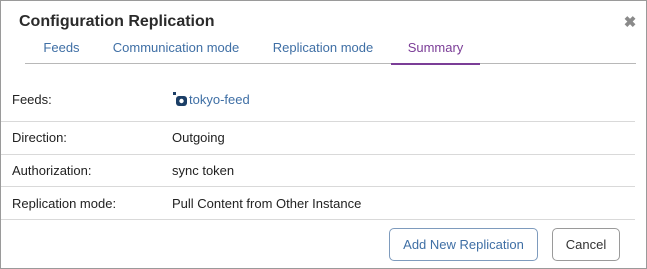 Image resolution: width=647 pixels, height=269 pixels. Describe the element at coordinates (586, 244) in the screenshot. I see `cancel-button: Cancel` at that location.